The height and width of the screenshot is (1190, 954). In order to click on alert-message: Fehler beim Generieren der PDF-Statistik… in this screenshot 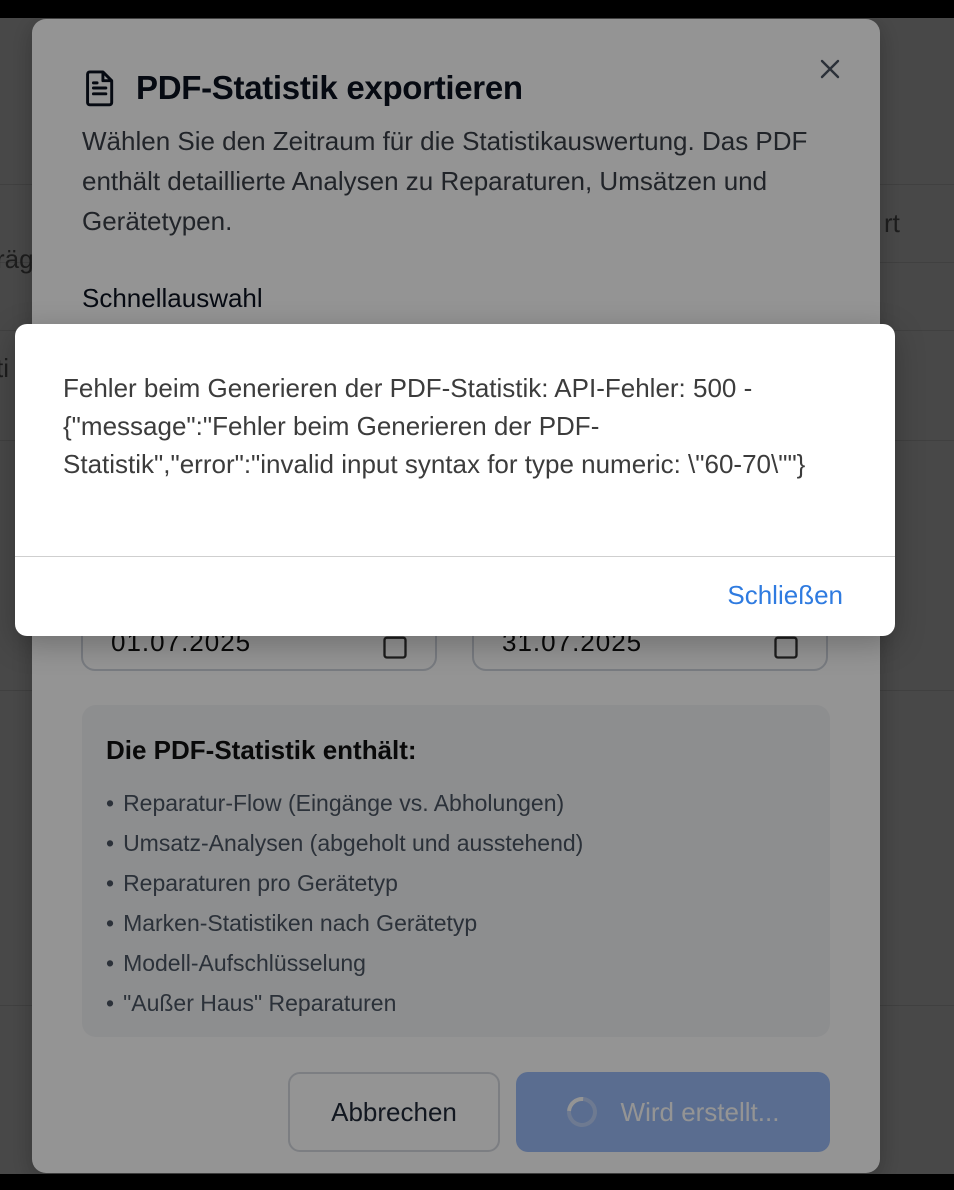, I will do `click(434, 426)`.